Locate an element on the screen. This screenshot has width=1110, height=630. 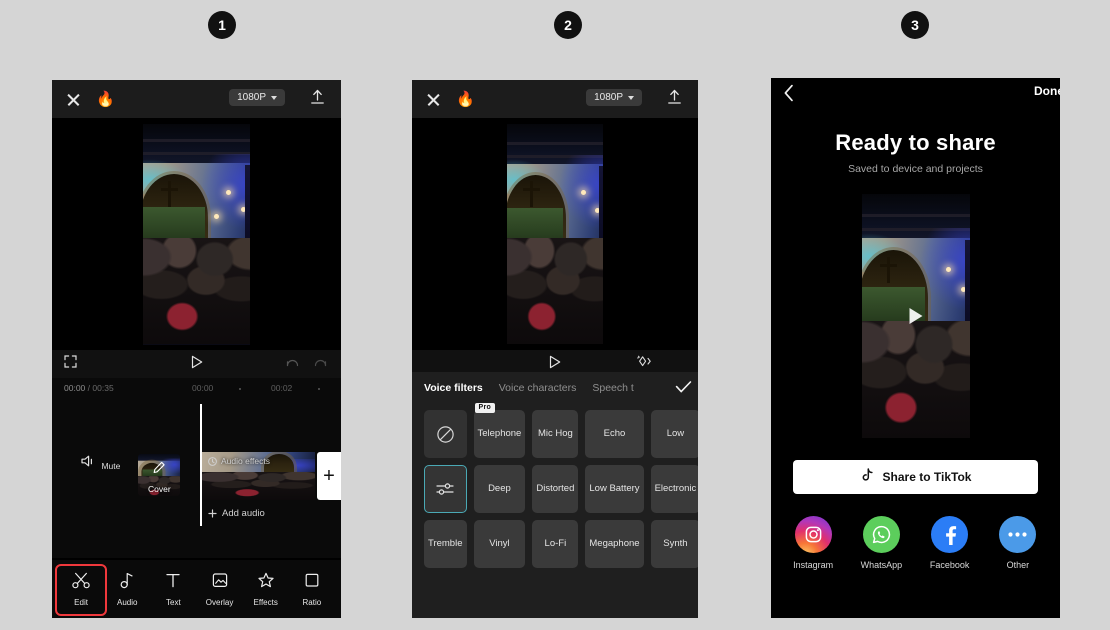
done-button: Done is located at coordinates (1047, 91).